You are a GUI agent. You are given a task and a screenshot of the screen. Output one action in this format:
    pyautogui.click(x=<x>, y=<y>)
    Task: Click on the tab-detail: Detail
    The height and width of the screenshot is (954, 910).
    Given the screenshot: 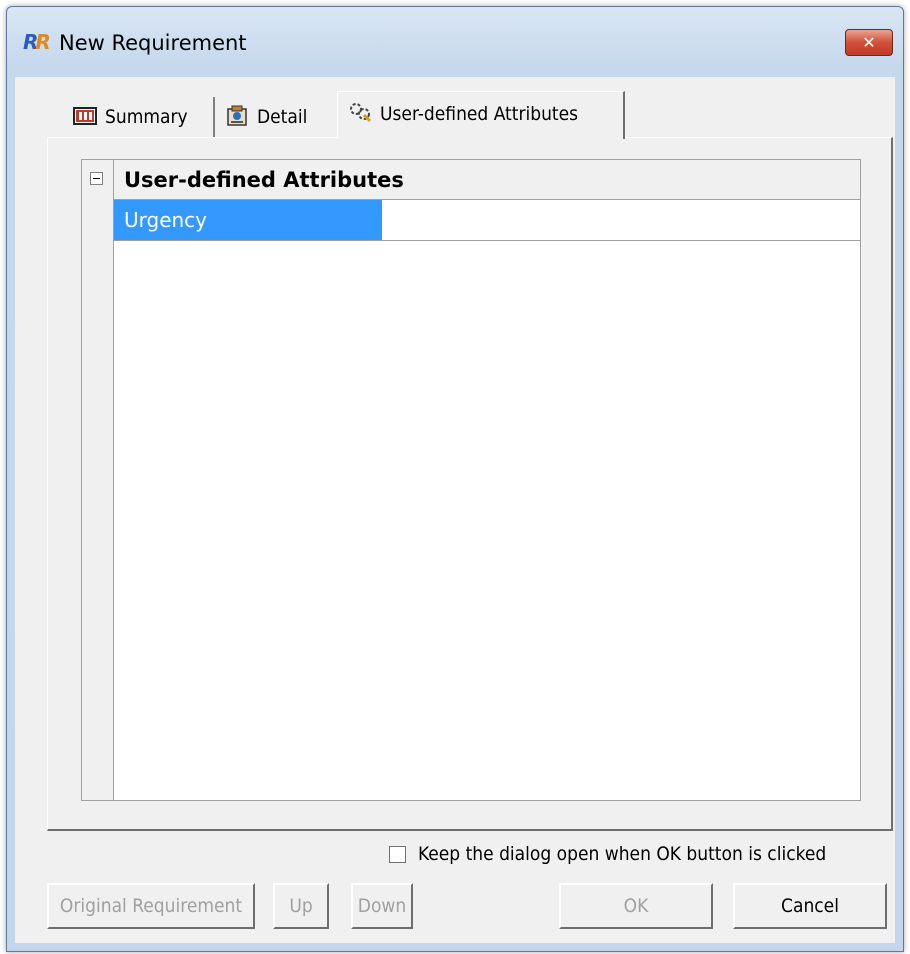 What is the action you would take?
    pyautogui.click(x=279, y=117)
    